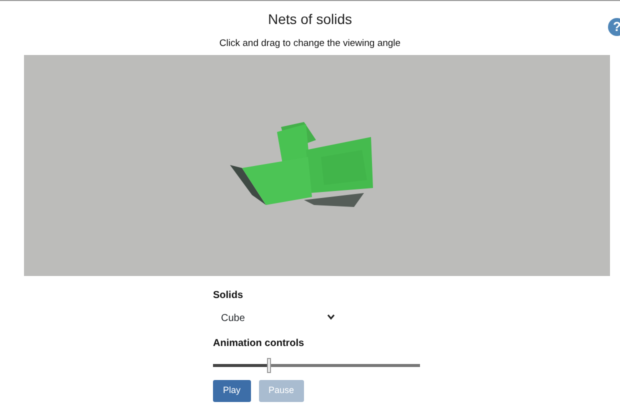 The height and width of the screenshot is (419, 620). I want to click on slider-thumb, so click(268, 365).